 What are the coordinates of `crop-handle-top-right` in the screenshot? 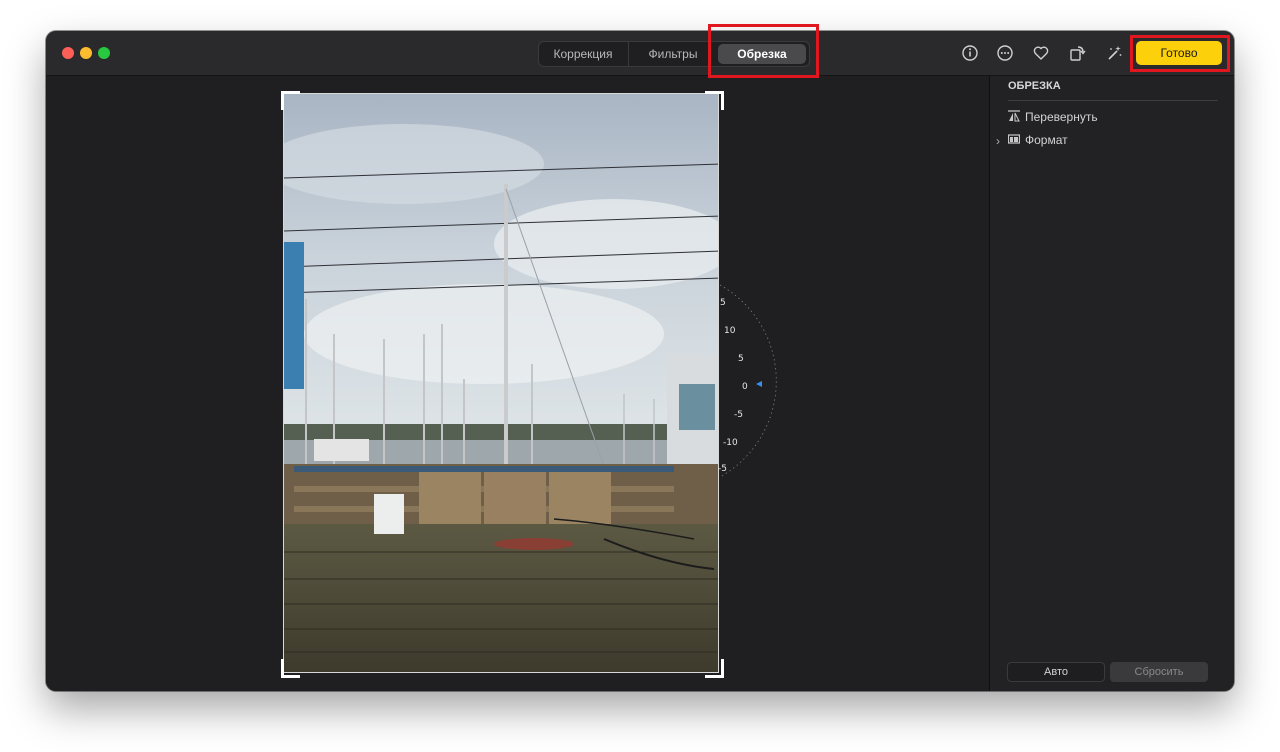 It's located at (714, 100).